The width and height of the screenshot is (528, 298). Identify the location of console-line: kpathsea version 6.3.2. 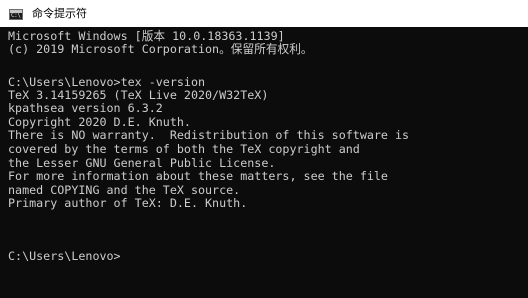
(85, 108).